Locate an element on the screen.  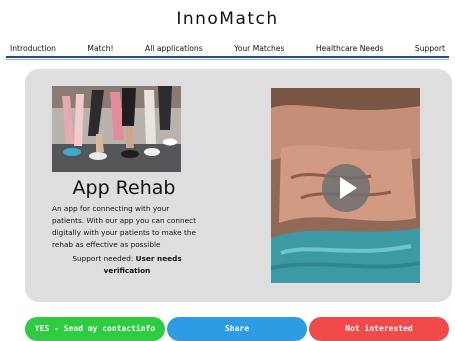
nav-match: Match! is located at coordinates (100, 48).